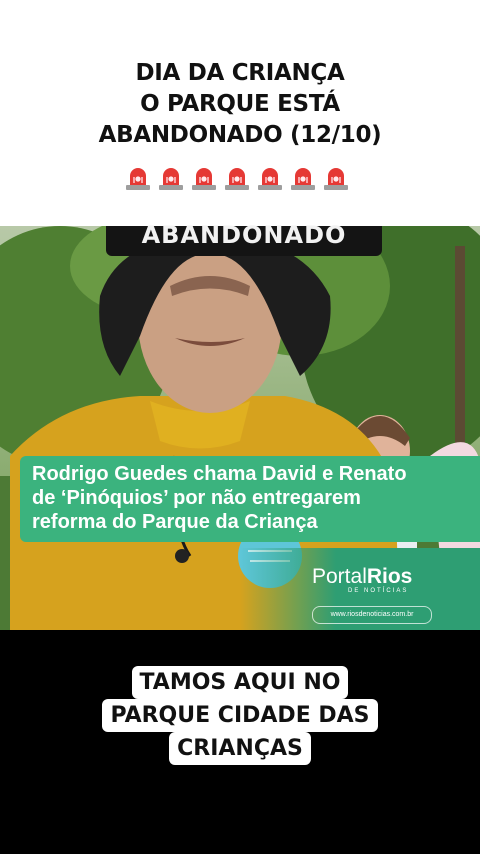 The height and width of the screenshot is (854, 480). I want to click on portal-rios-logo: PortalRios DE NOTÍCIAS, so click(362, 580).